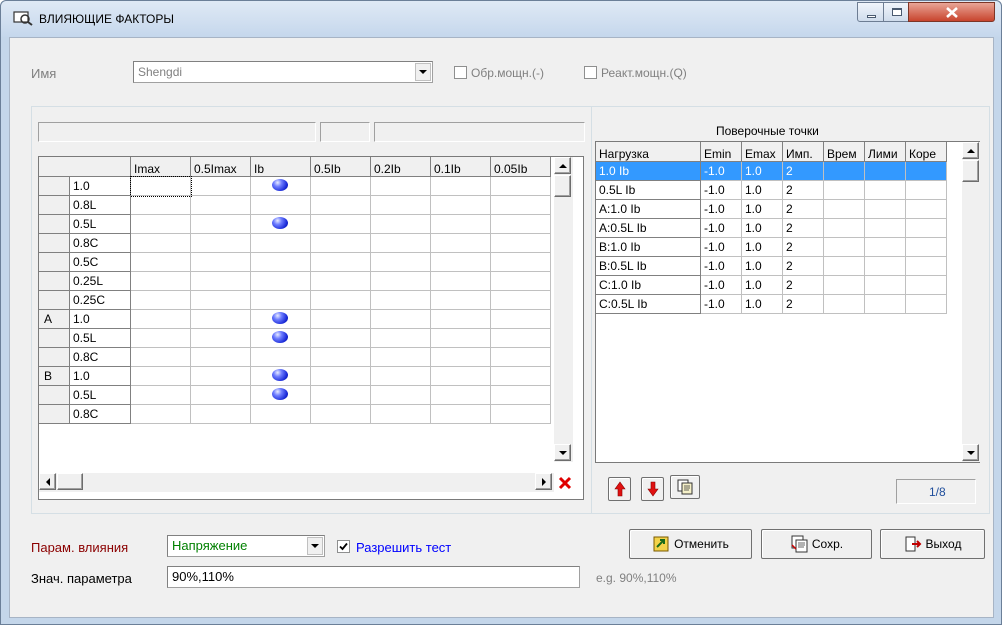 The image size is (1002, 625). What do you see at coordinates (648, 171) in the screenshot?
I see `points-row-header: 1.0 Ib` at bounding box center [648, 171].